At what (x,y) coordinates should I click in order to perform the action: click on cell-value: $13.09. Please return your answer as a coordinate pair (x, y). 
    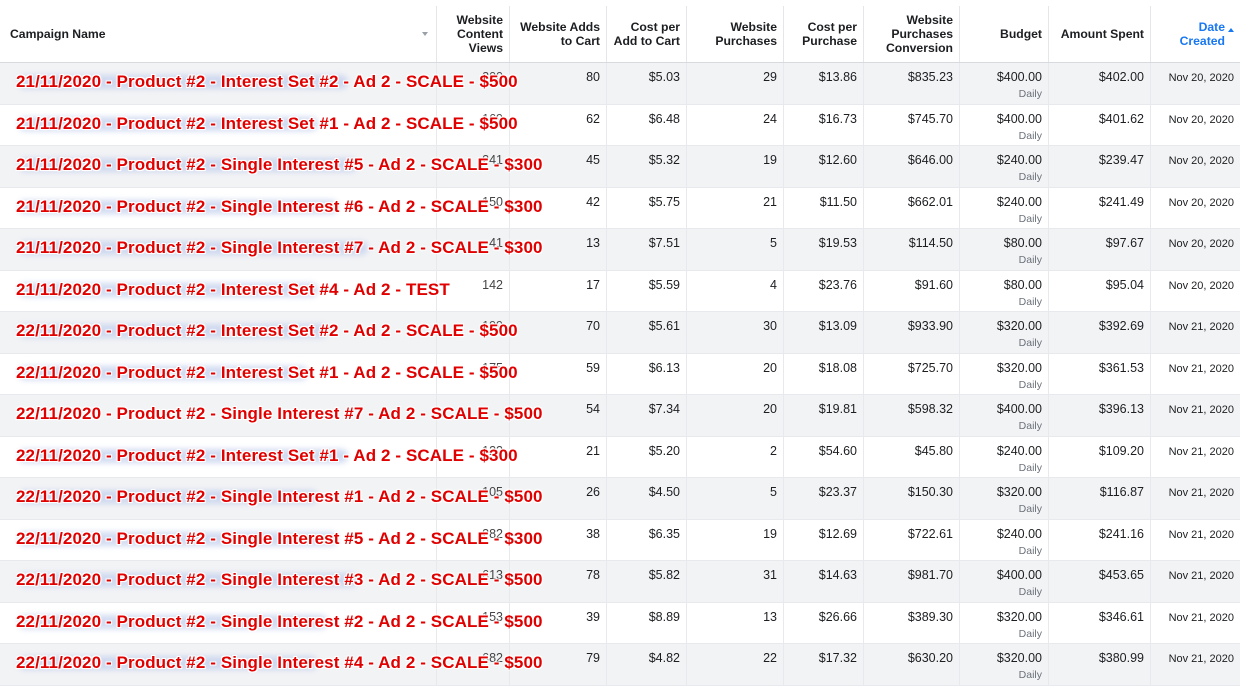
    Looking at the image, I should click on (837, 326).